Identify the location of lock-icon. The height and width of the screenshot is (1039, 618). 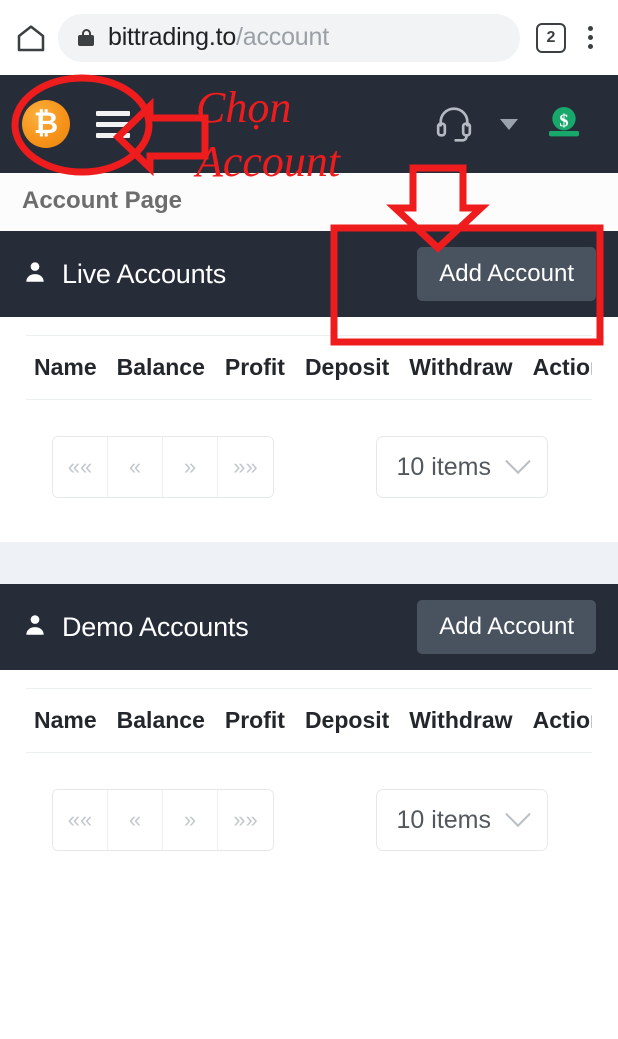
(86, 38).